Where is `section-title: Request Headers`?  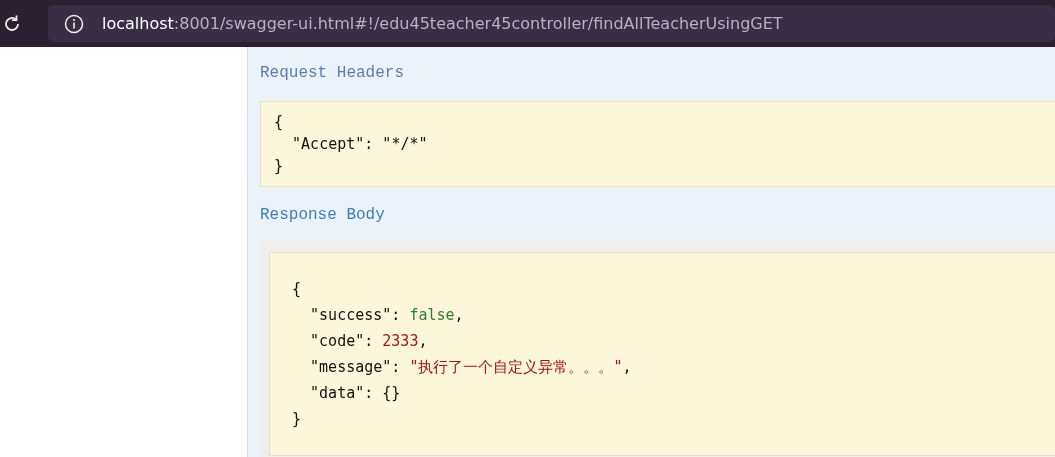
section-title: Request Headers is located at coordinates (333, 73).